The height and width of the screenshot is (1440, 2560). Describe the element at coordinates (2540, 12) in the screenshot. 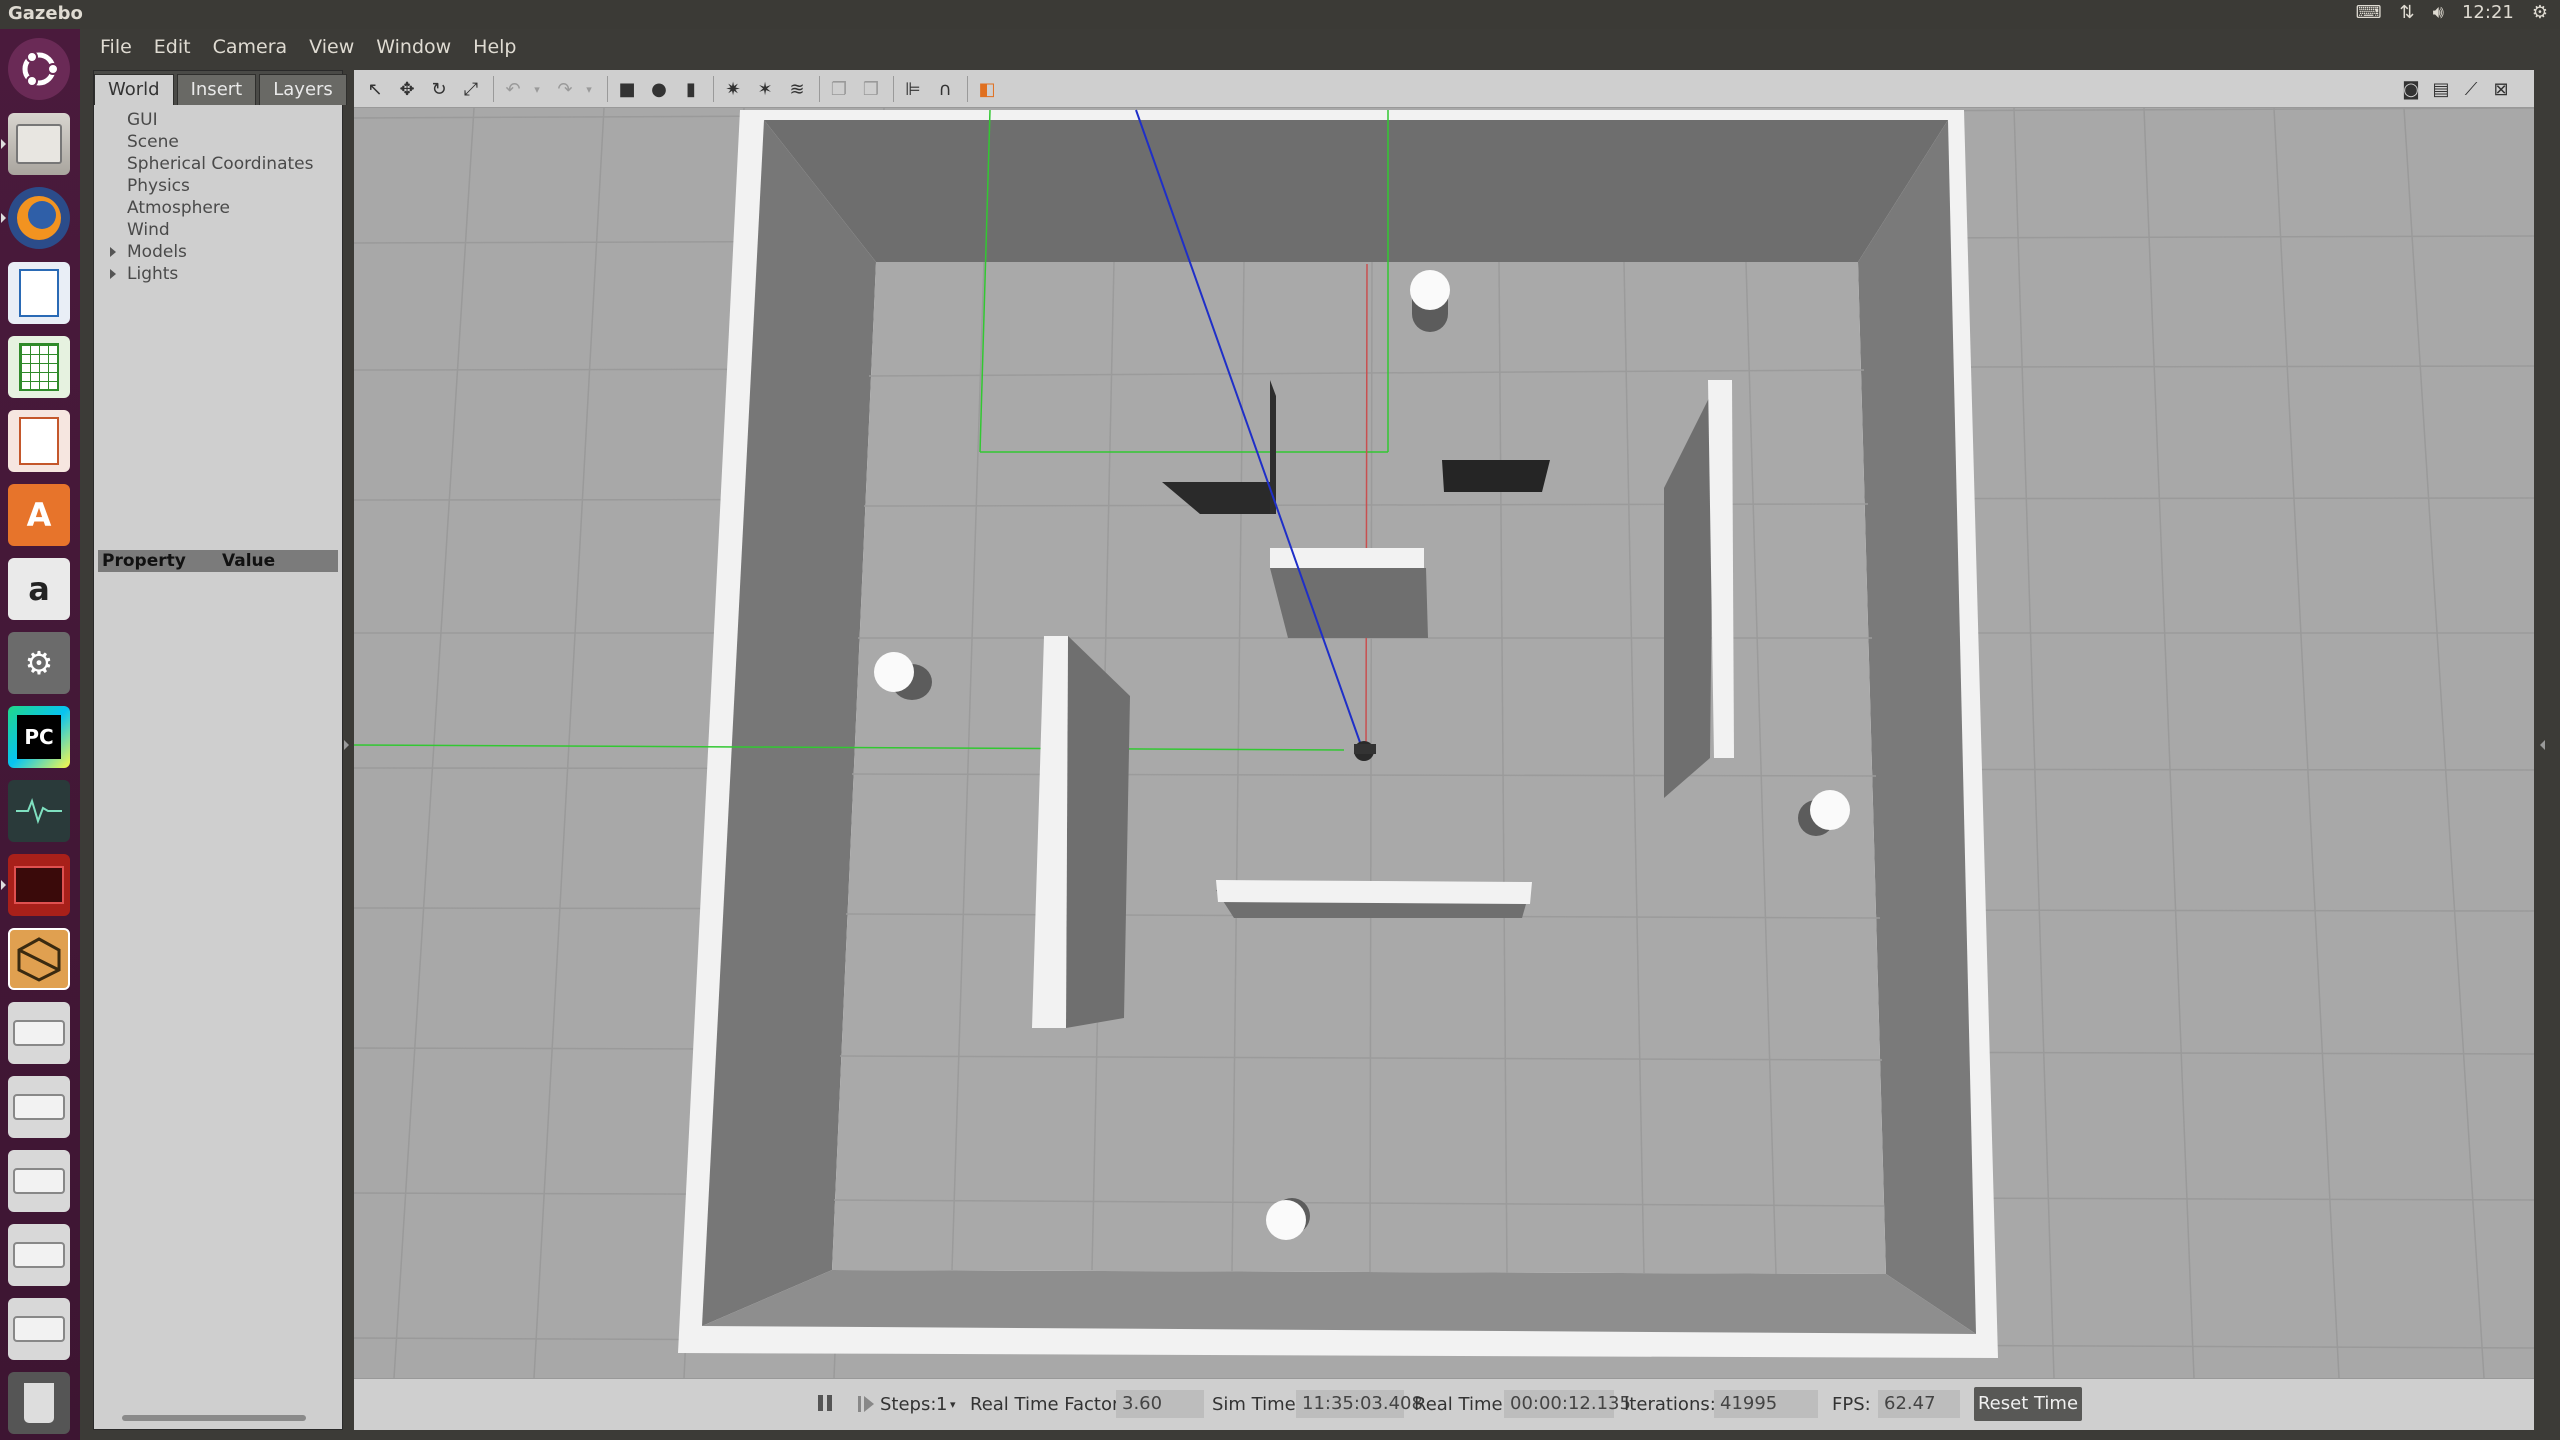

I see `power-gear-icon: ⚙` at that location.